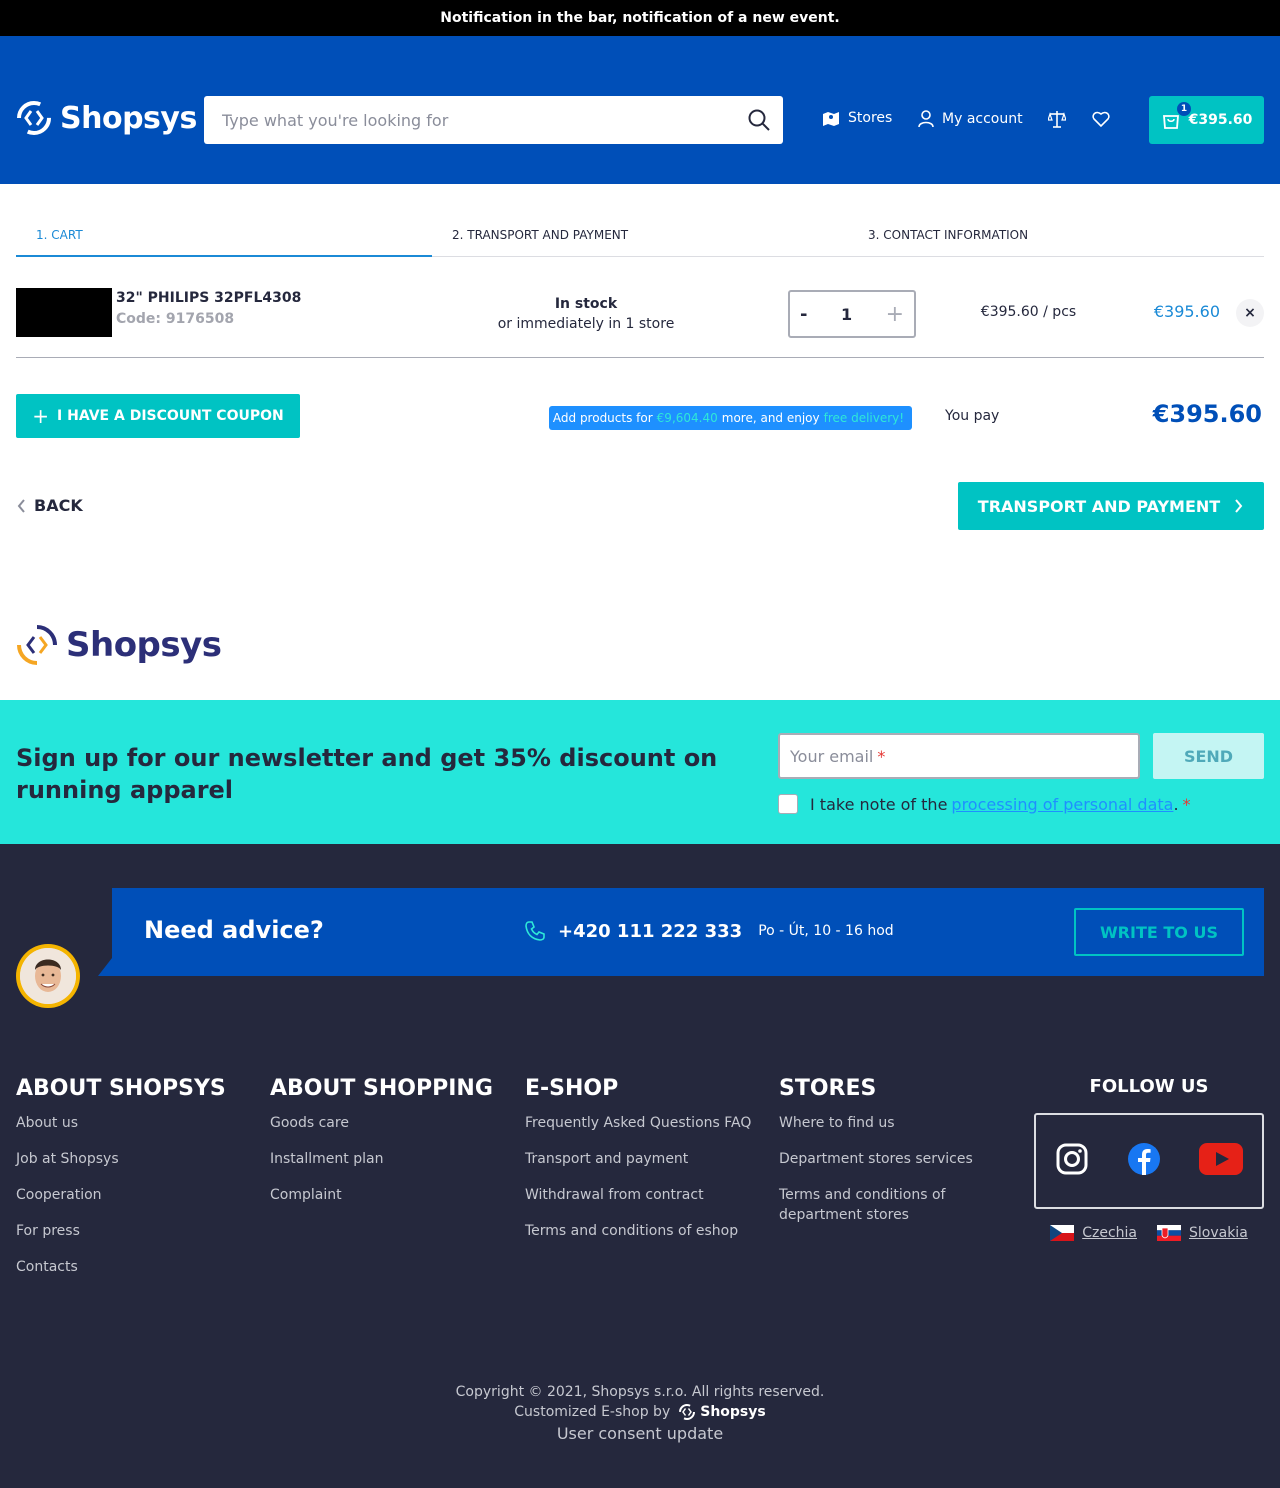 This screenshot has height=1488, width=1280. What do you see at coordinates (586, 304) in the screenshot?
I see `stock-status: In stock` at bounding box center [586, 304].